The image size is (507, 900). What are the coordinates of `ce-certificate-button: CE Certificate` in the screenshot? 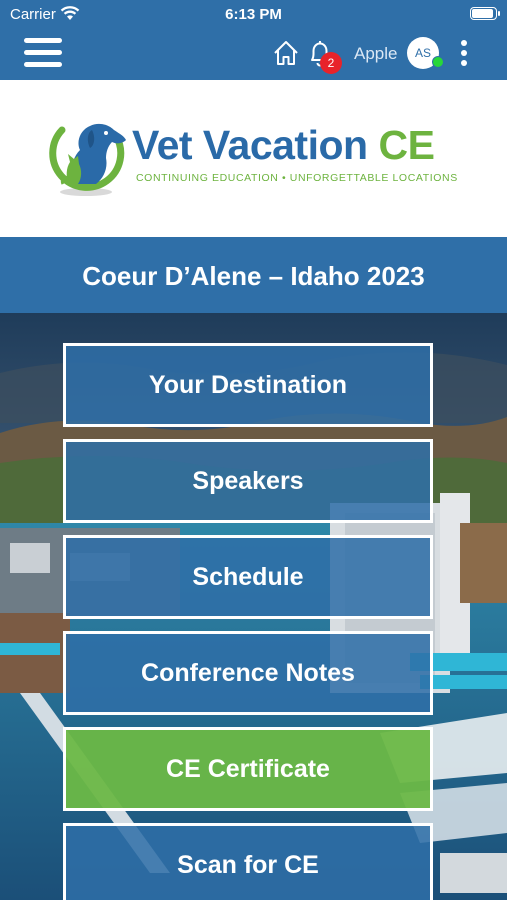 It's located at (248, 769).